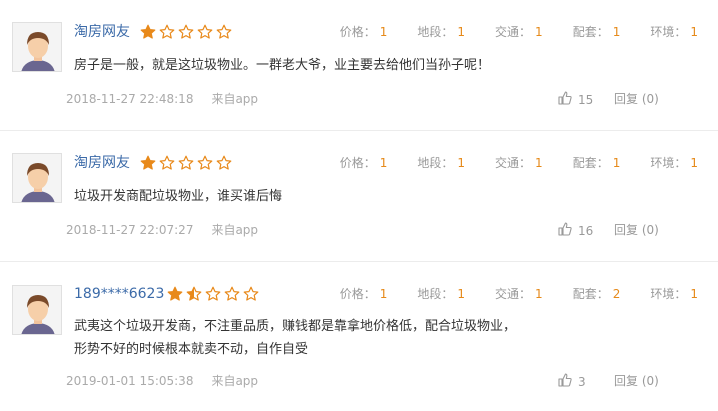 The width and height of the screenshot is (718, 411). I want to click on review-content-line: 垃圾开发商配垃圾物业，谁买谁后悔, so click(178, 196).